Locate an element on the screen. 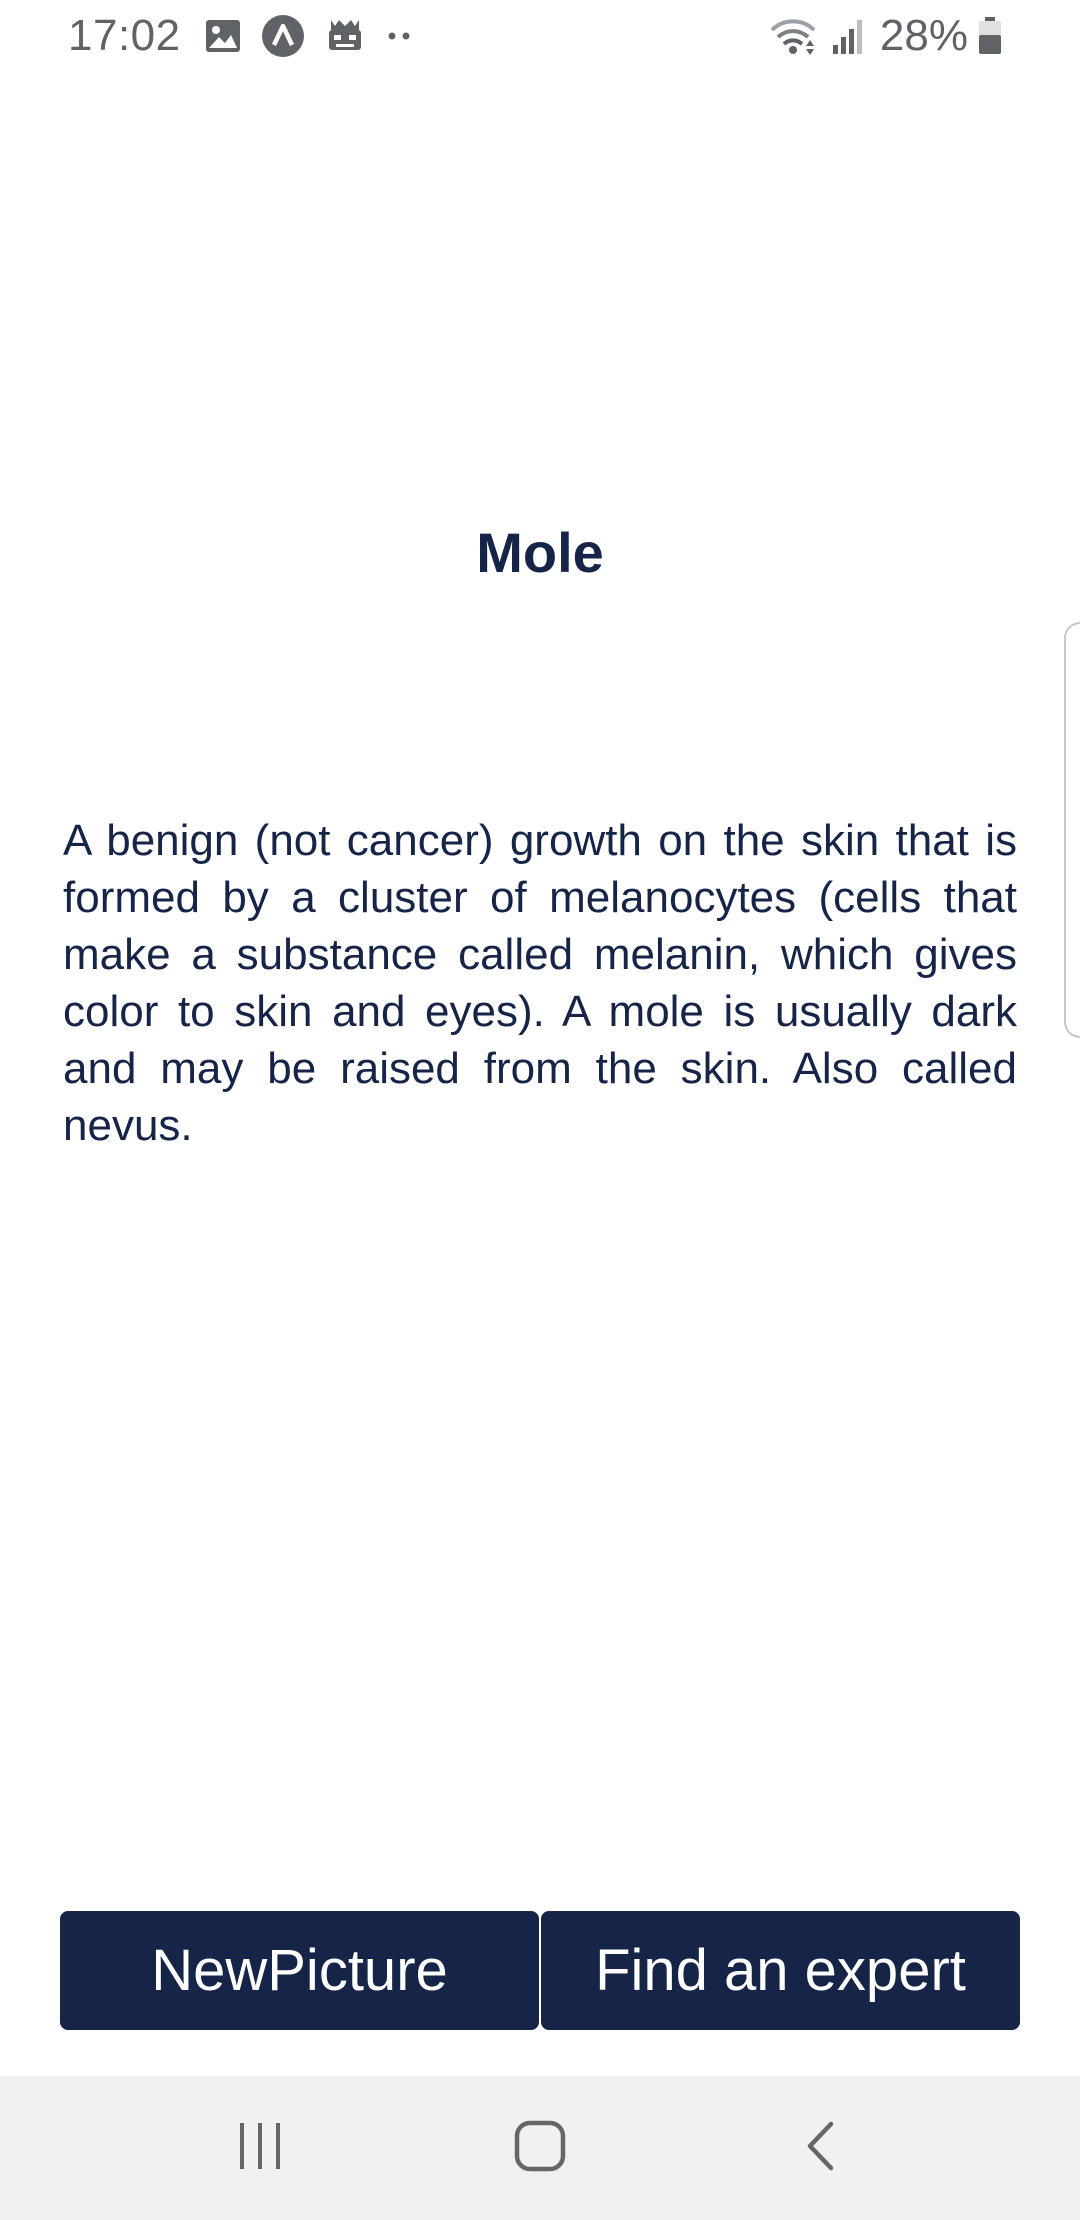  result-title: Mole is located at coordinates (540, 552).